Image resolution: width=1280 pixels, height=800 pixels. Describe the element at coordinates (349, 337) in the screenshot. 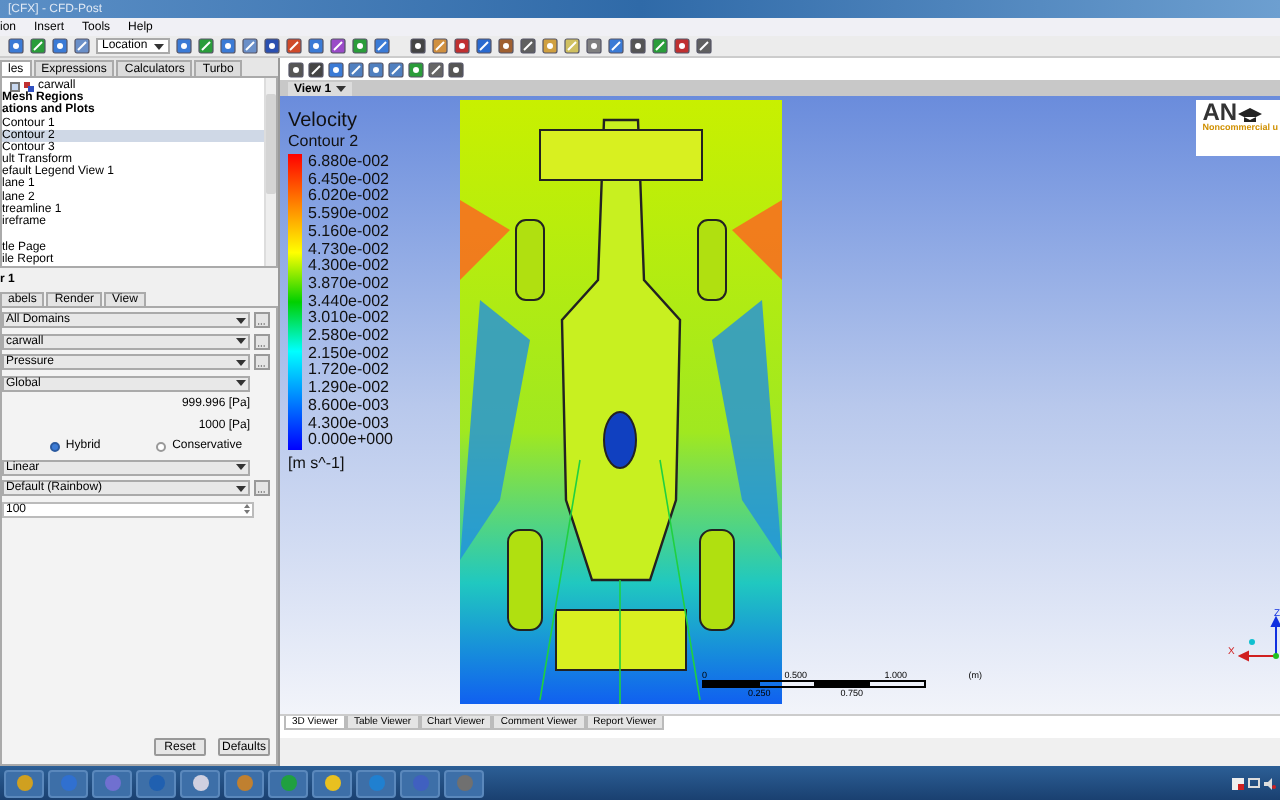

I see `legend-value: 2.580e-002` at that location.